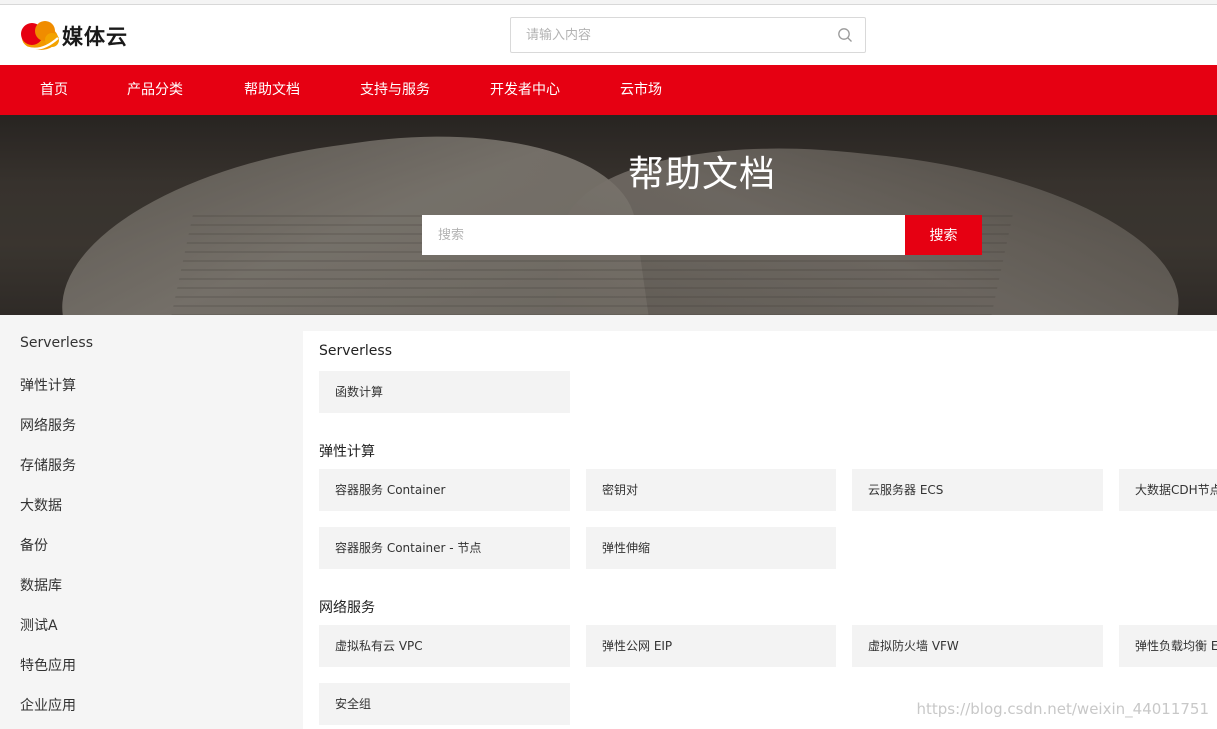 This screenshot has width=1217, height=729. Describe the element at coordinates (711, 490) in the screenshot. I see `product-card: 密钥对` at that location.